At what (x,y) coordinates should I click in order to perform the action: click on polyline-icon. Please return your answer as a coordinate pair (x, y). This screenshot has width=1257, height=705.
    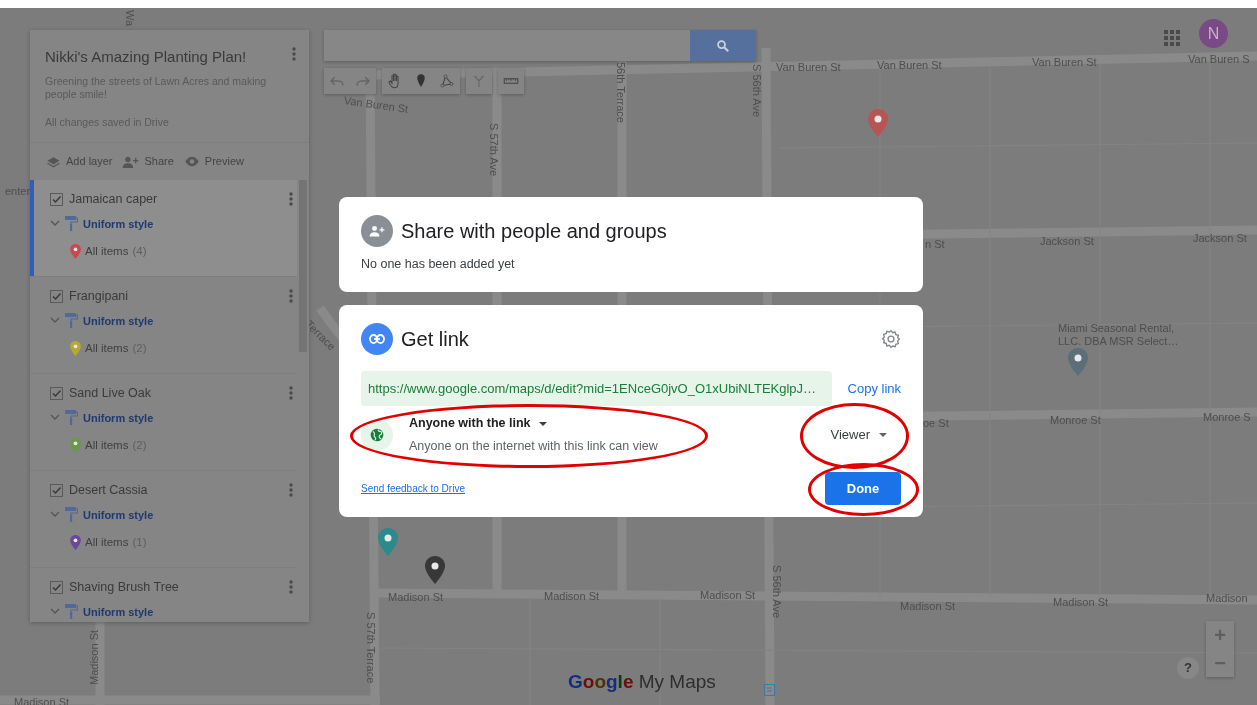
    Looking at the image, I should click on (447, 81).